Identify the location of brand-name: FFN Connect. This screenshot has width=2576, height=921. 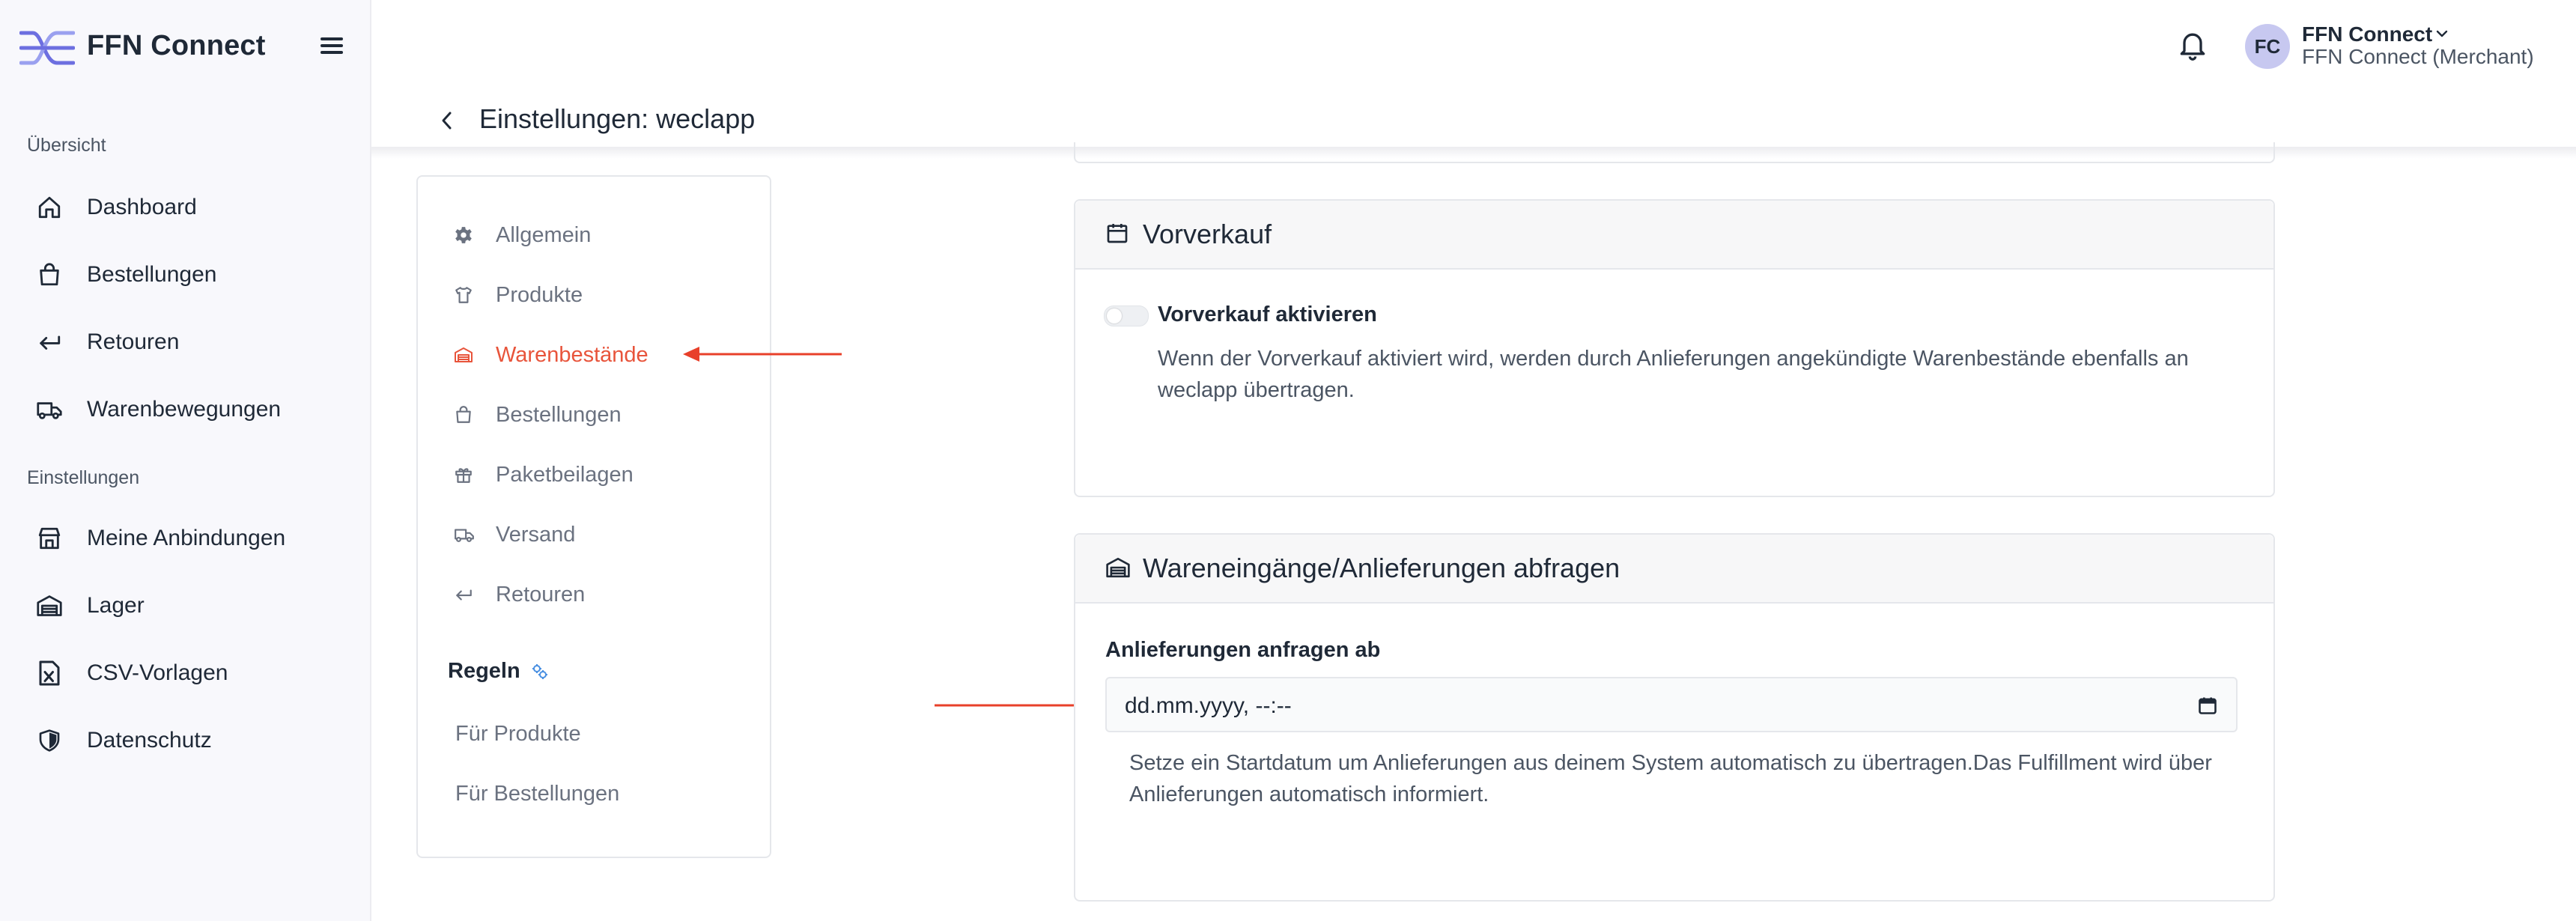
(176, 45).